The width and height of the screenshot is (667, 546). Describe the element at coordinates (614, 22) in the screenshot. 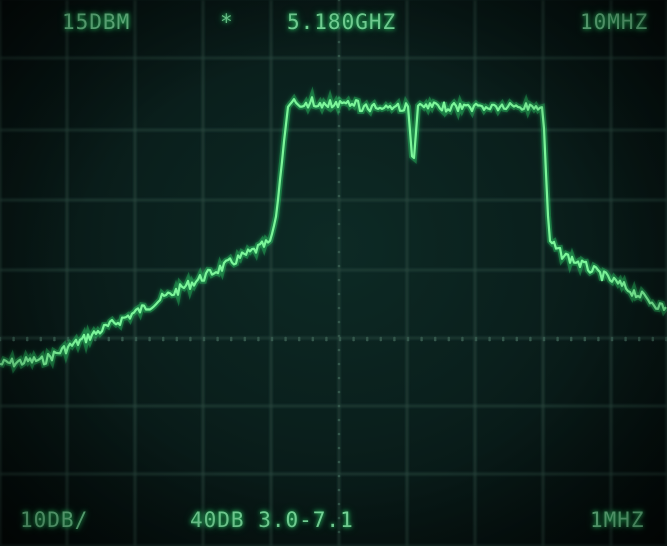

I see `span-readout: 10MHZ` at that location.